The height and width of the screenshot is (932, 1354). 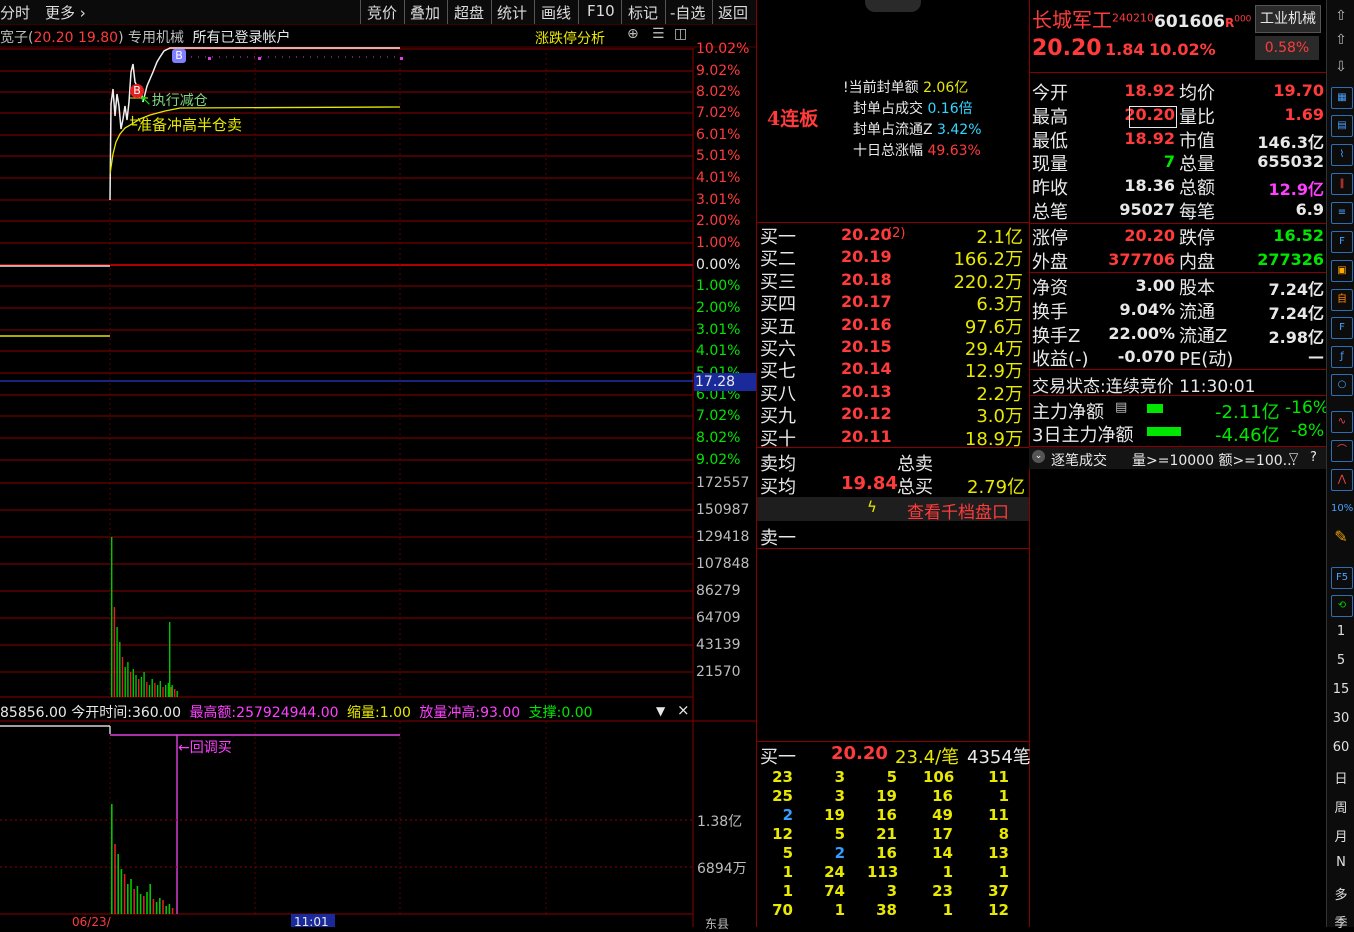 What do you see at coordinates (1342, 578) in the screenshot?
I see `f5-icon: F5` at bounding box center [1342, 578].